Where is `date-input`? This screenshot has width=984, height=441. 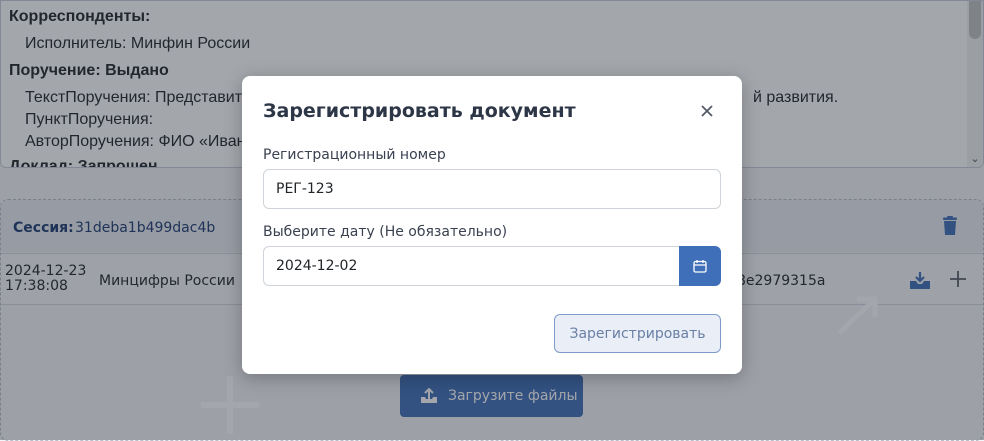 date-input is located at coordinates (471, 266).